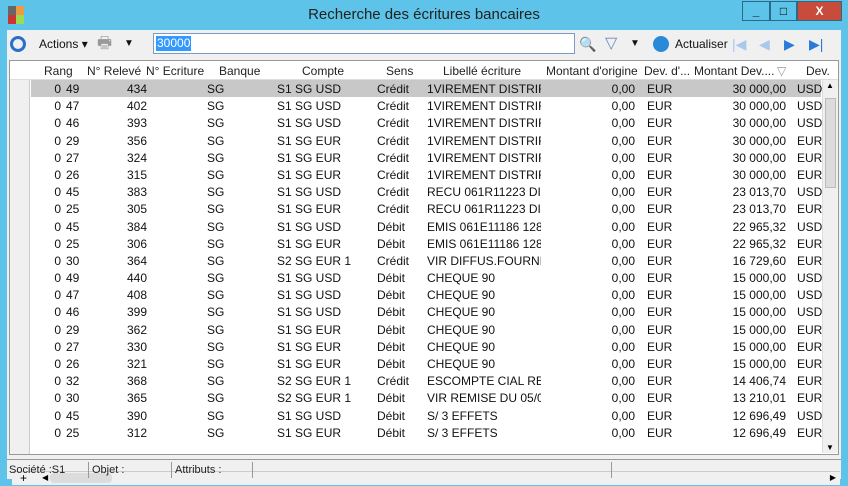 This screenshot has height=486, width=848. Describe the element at coordinates (819, 11) in the screenshot. I see `close-button: X` at that location.